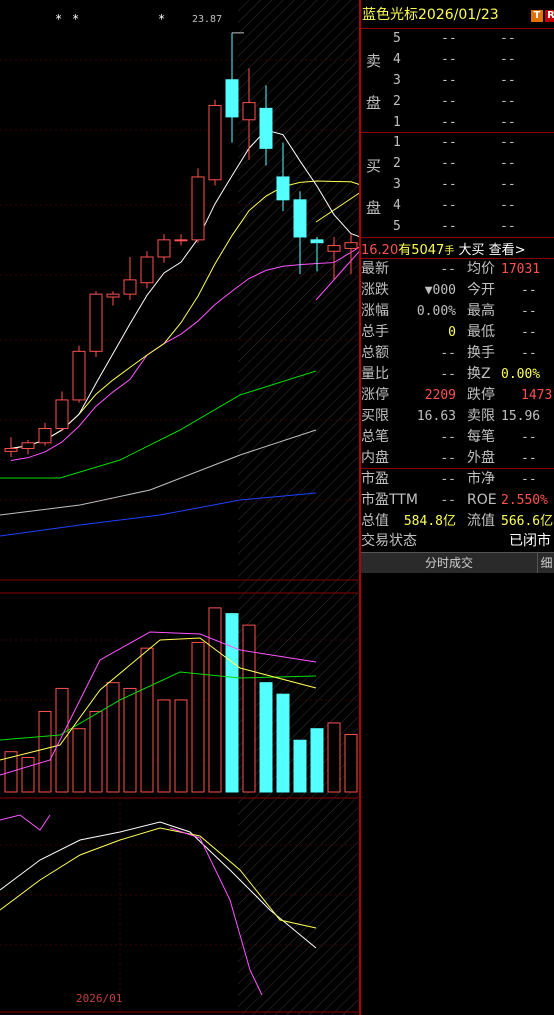 This screenshot has height=1015, width=554. What do you see at coordinates (457, 416) in the screenshot?
I see `quote-row: 买限 16.63 卖限 15.96` at bounding box center [457, 416].